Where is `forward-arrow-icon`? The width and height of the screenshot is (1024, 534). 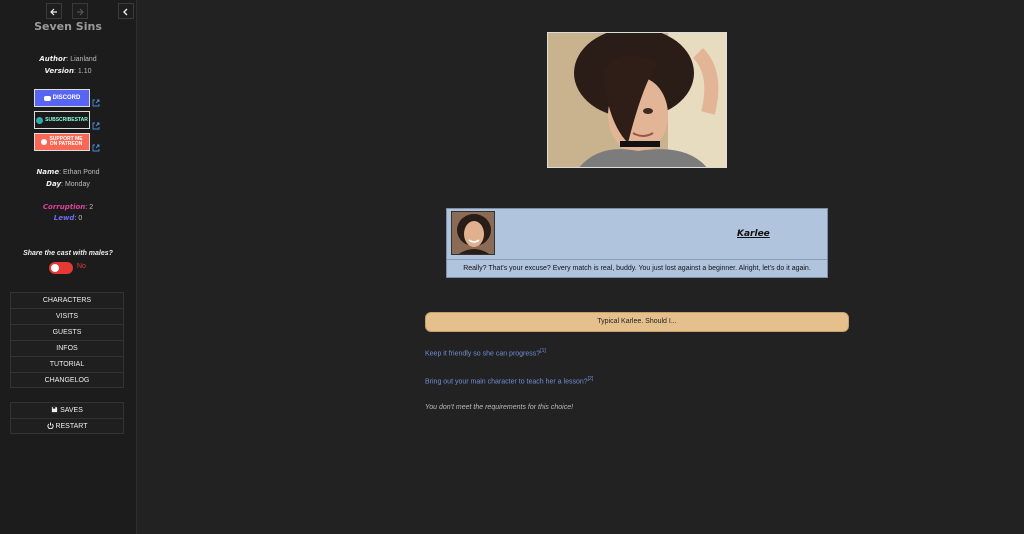 forward-arrow-icon is located at coordinates (80, 12).